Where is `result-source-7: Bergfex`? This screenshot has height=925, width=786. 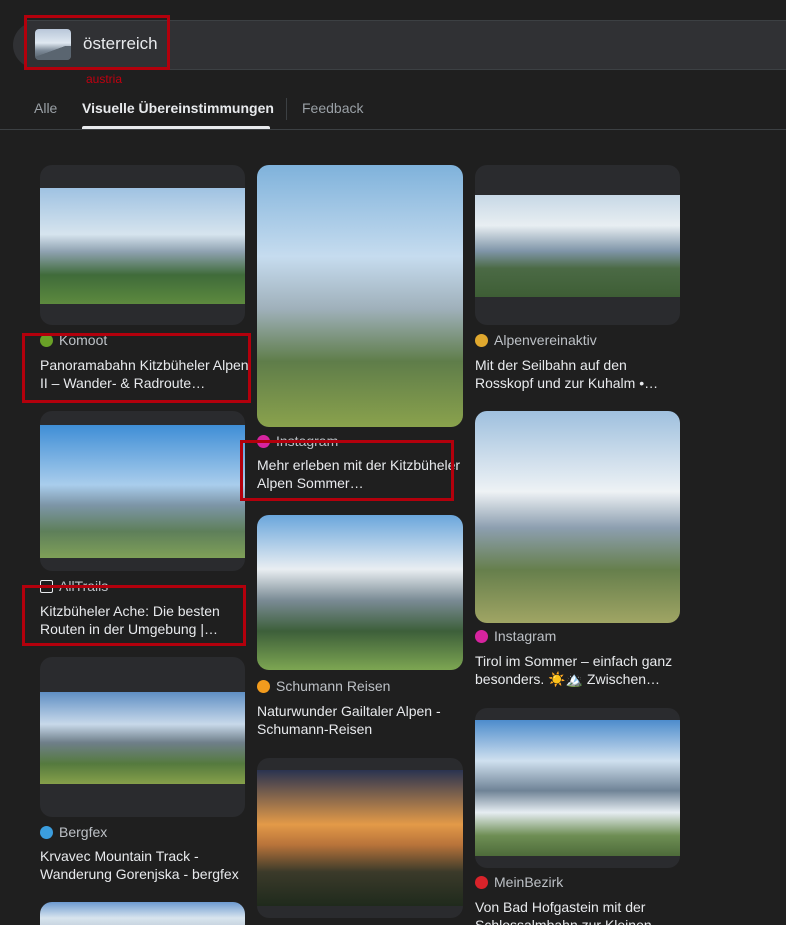
result-source-7: Bergfex is located at coordinates (73, 832).